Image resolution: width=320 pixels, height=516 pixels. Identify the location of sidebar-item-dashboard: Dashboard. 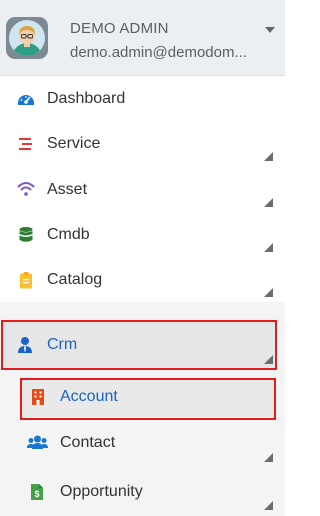
(142, 99).